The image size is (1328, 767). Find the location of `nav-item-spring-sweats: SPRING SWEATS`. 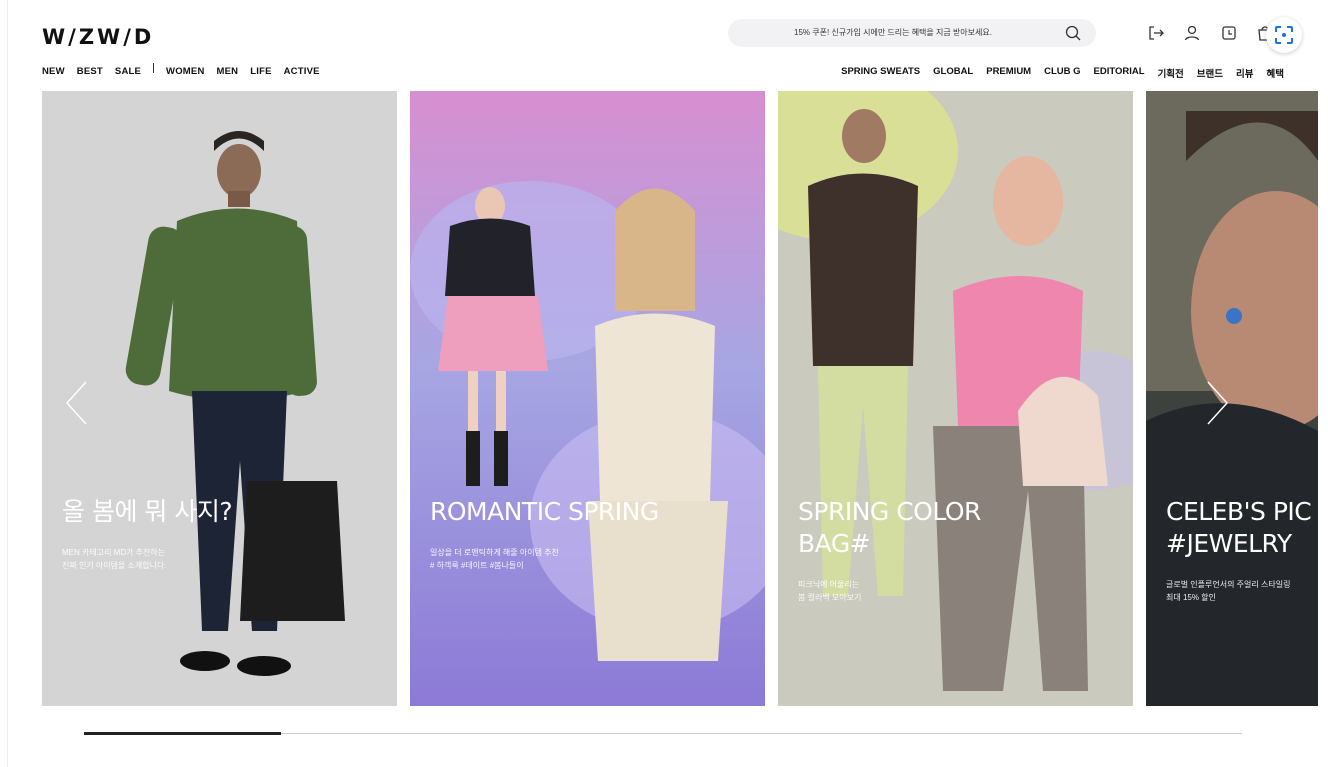

nav-item-spring-sweats: SPRING SWEATS is located at coordinates (880, 73).